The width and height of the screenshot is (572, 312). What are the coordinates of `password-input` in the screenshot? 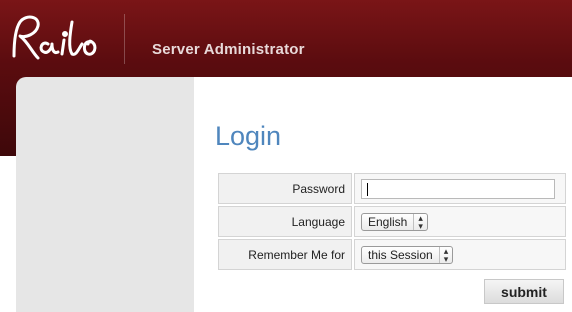 It's located at (458, 188).